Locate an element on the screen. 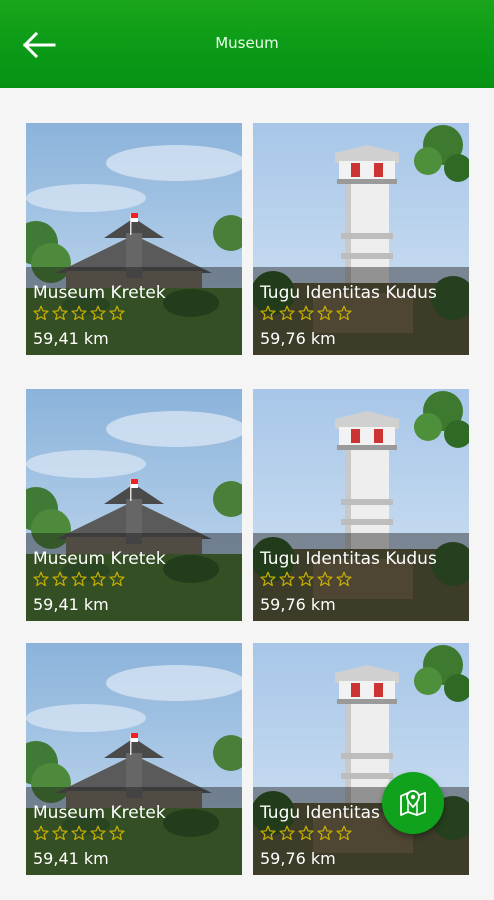 Image resolution: width=494 pixels, height=900 pixels. page-title: Museum is located at coordinates (247, 43).